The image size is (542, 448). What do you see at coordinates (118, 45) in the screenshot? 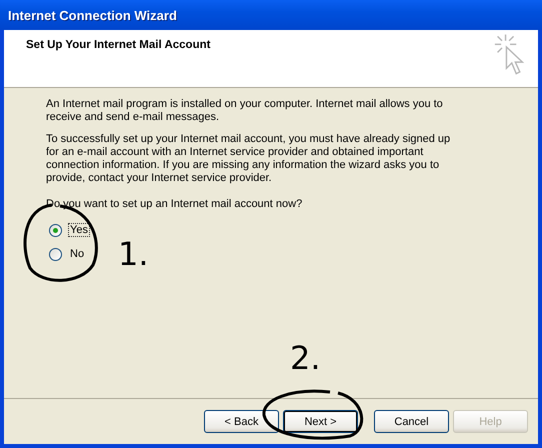
I see `page-heading: Set Up Your Internet Mail Account` at bounding box center [118, 45].